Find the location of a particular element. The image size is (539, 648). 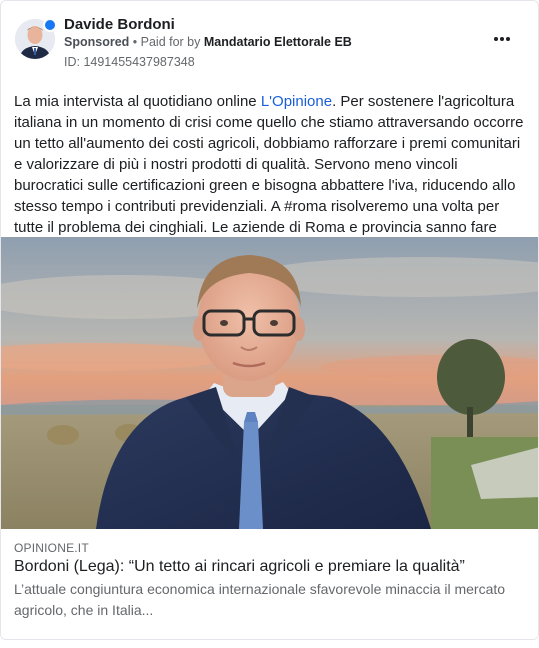

more-horizontal-icon is located at coordinates (496, 39).